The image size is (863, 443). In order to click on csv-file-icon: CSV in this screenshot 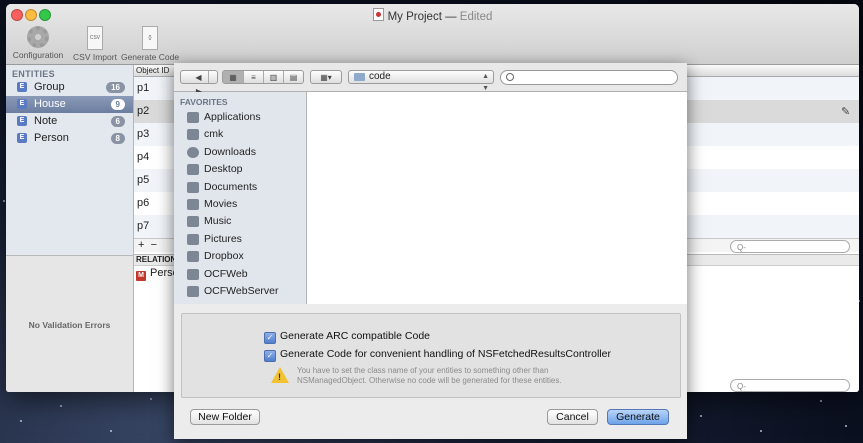, I will do `click(95, 38)`.